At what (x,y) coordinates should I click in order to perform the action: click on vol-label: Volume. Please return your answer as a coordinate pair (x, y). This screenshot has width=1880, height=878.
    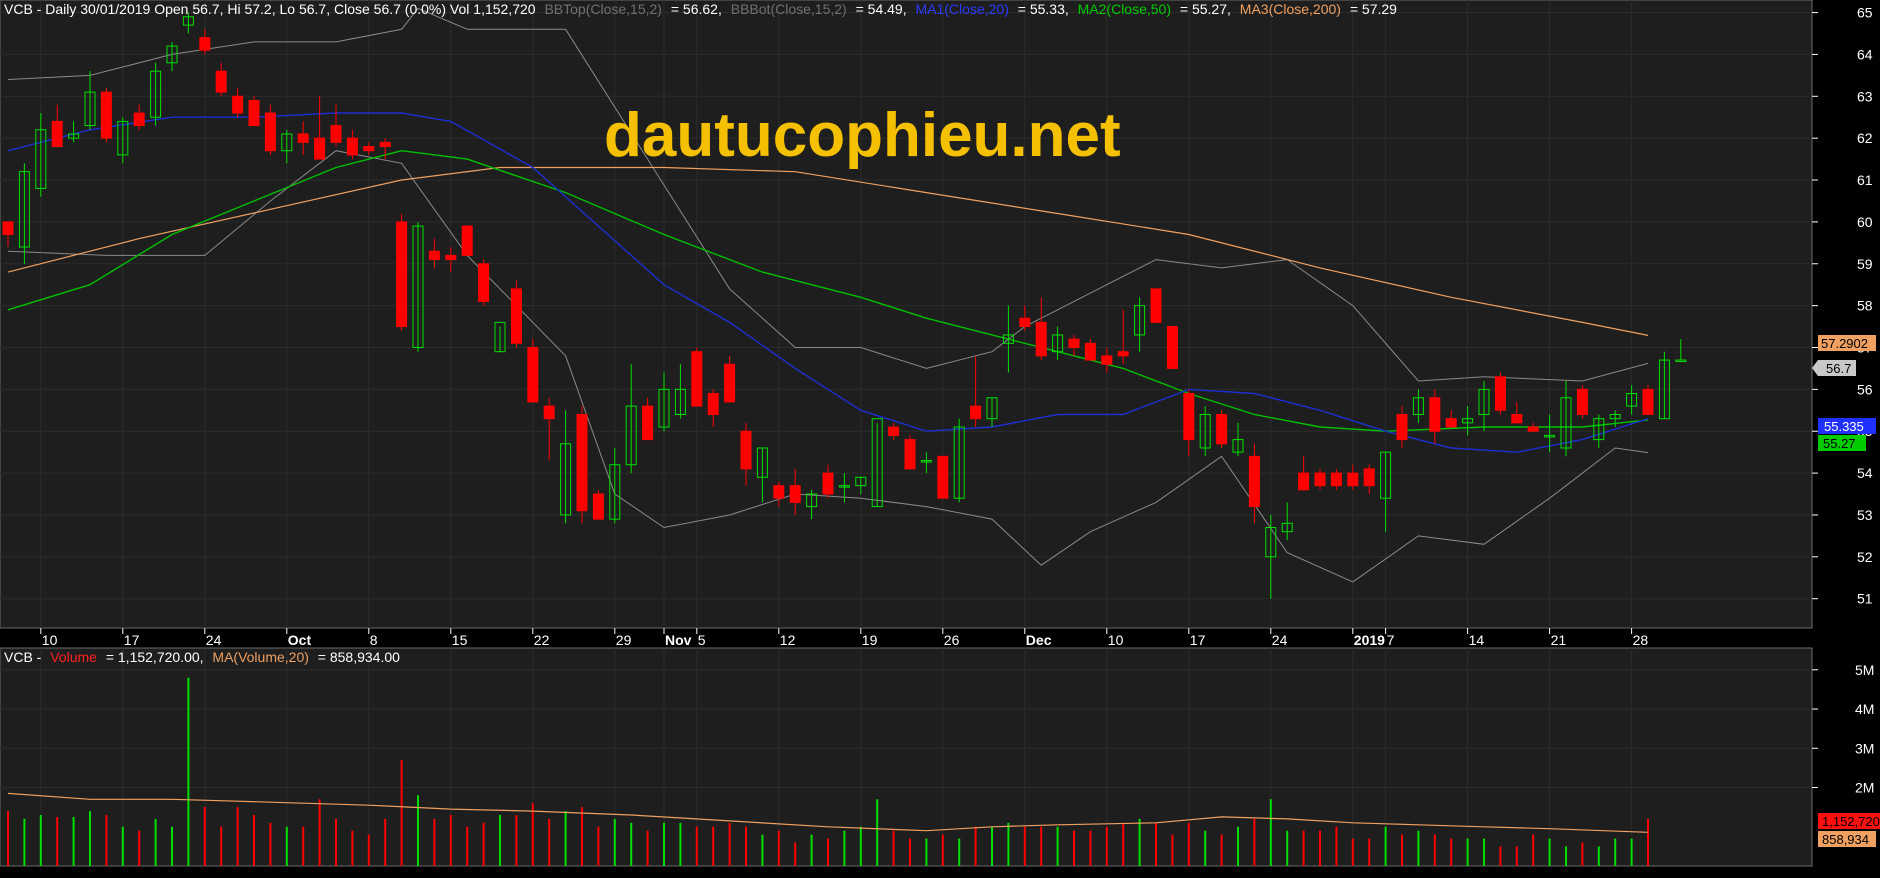
    Looking at the image, I should click on (73, 657).